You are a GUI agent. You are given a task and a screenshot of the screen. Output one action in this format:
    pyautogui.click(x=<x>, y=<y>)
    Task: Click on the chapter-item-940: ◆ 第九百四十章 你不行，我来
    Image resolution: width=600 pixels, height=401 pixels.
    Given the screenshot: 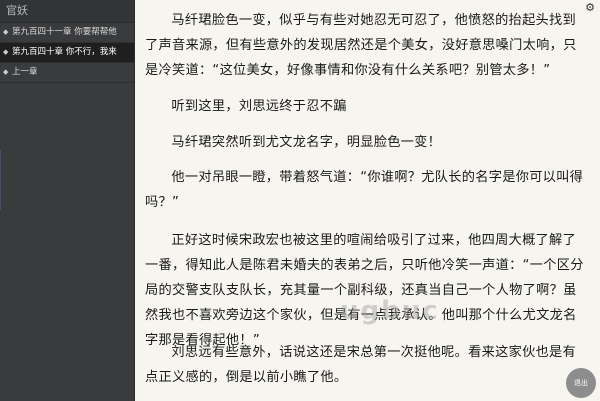 What is the action you would take?
    pyautogui.click(x=67, y=53)
    